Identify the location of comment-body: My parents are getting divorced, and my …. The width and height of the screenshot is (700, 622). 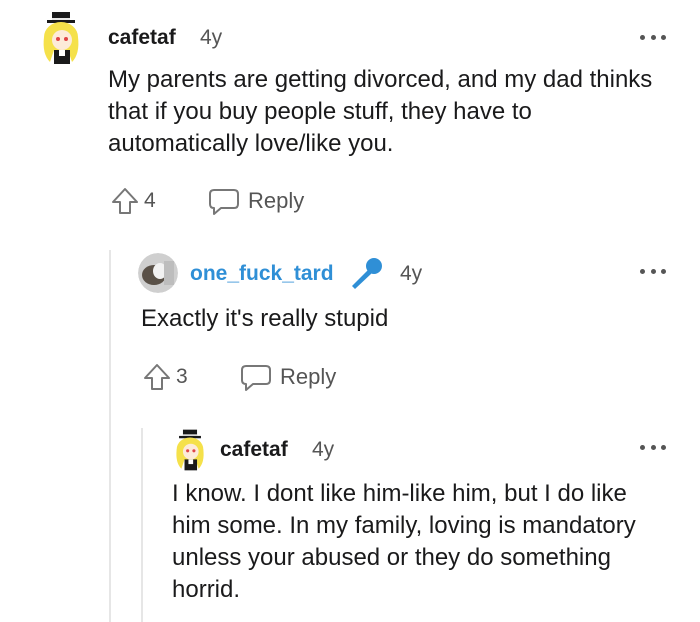
(380, 111).